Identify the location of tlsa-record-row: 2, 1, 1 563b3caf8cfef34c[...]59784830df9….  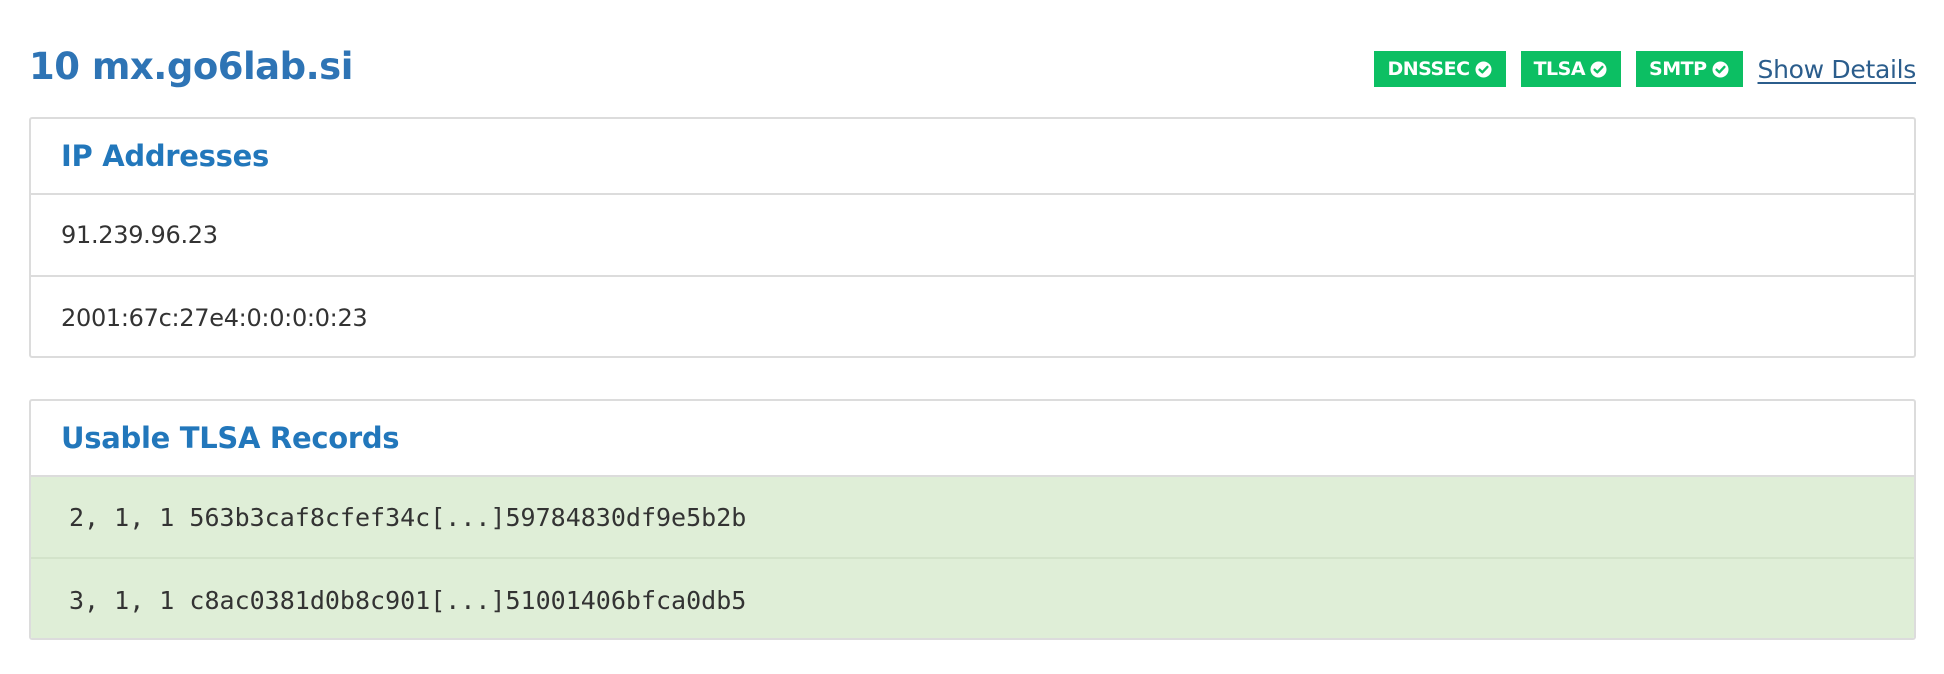
(972, 518).